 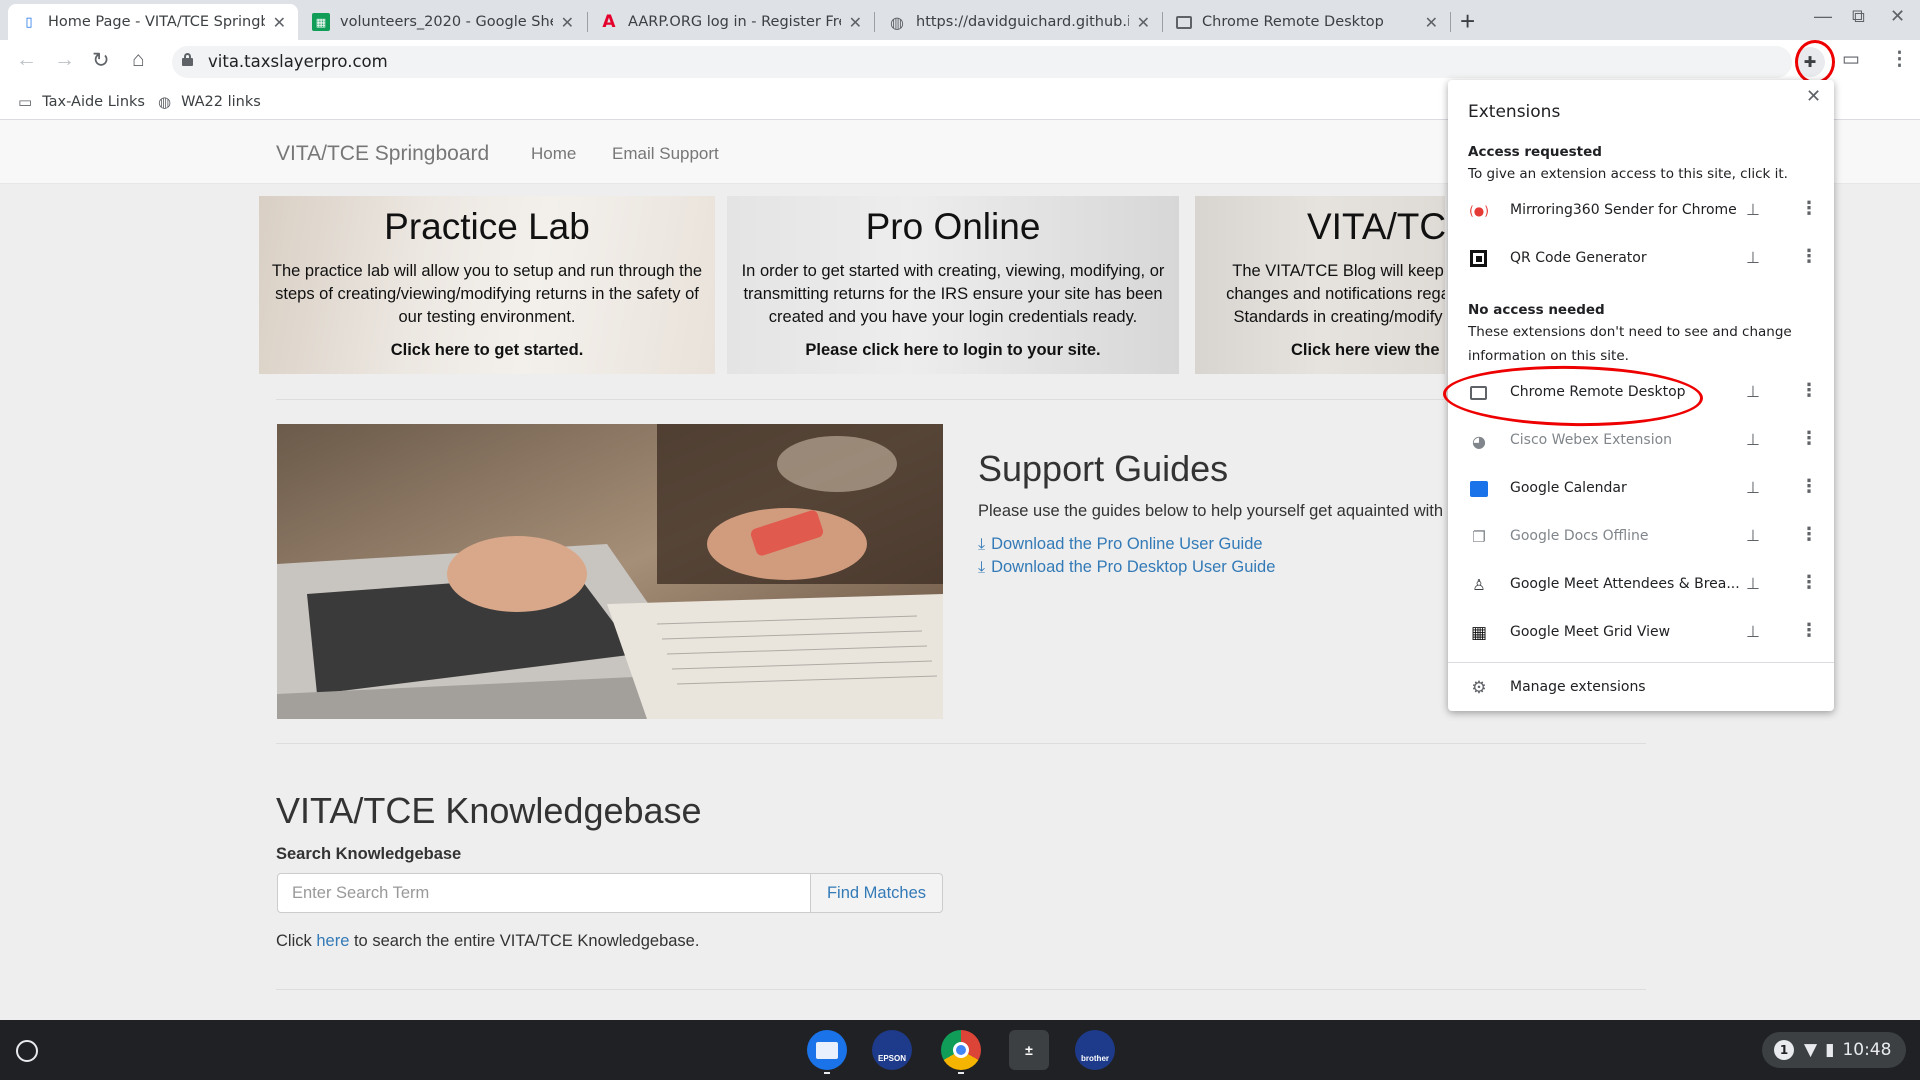 I want to click on reload-icon: ↻, so click(x=101, y=60).